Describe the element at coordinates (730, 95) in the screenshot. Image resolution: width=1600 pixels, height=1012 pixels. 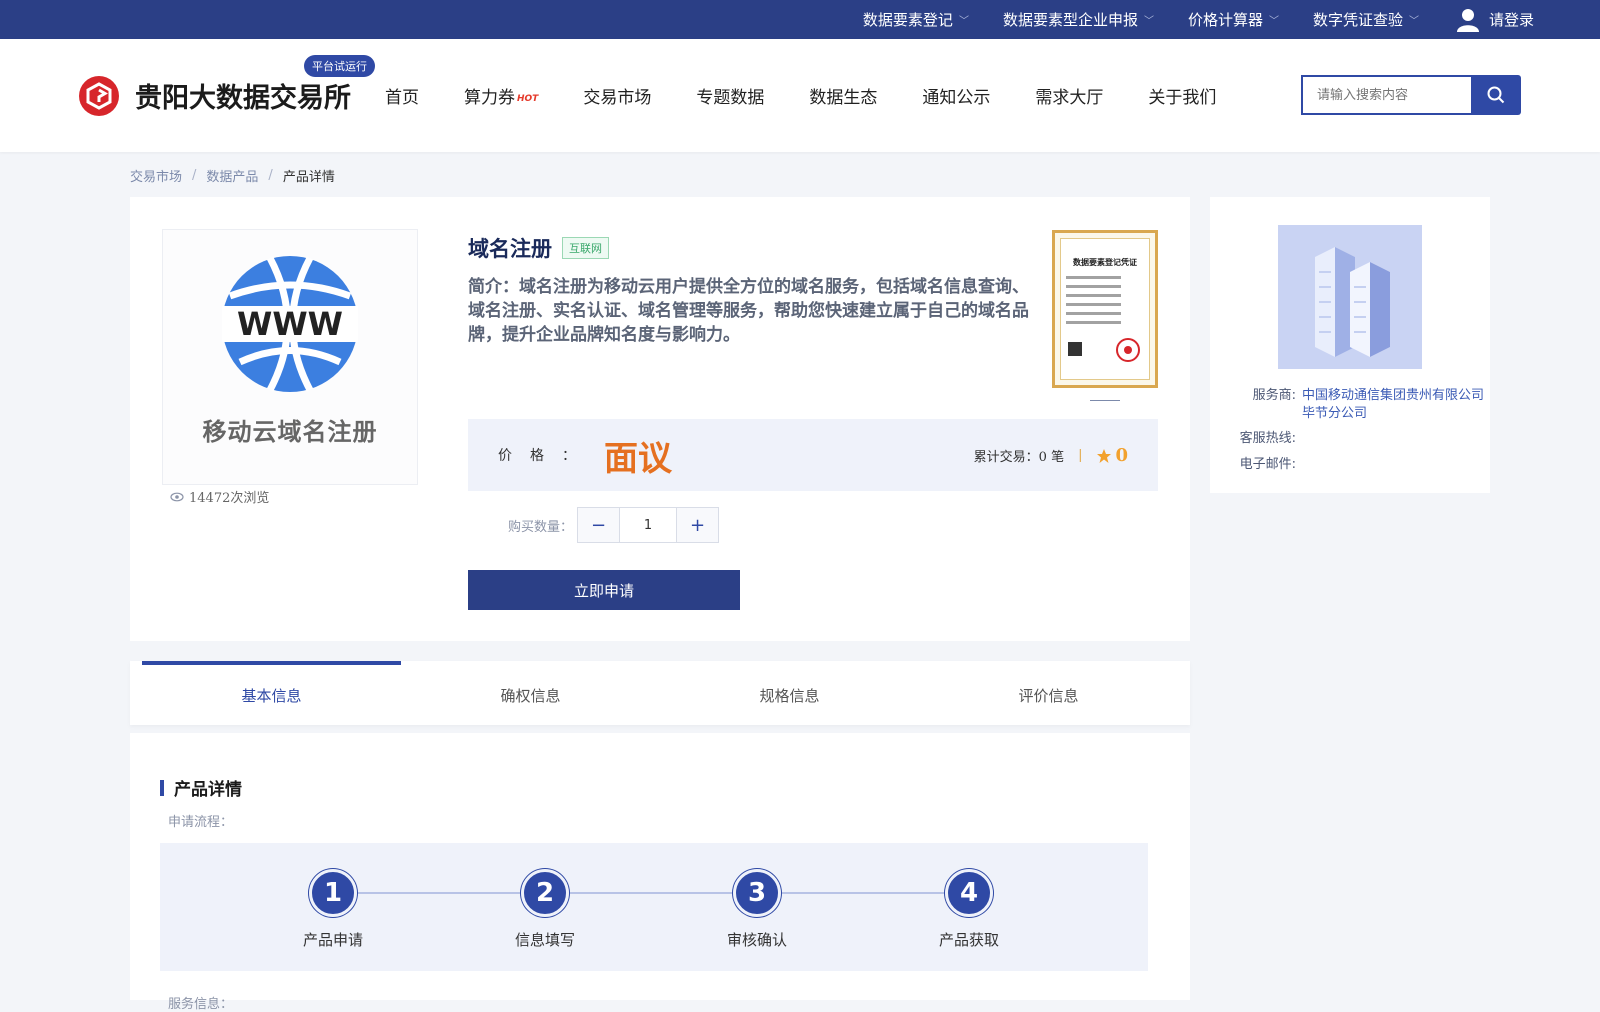
I see `nav-item-topic-data: 专题数据` at that location.